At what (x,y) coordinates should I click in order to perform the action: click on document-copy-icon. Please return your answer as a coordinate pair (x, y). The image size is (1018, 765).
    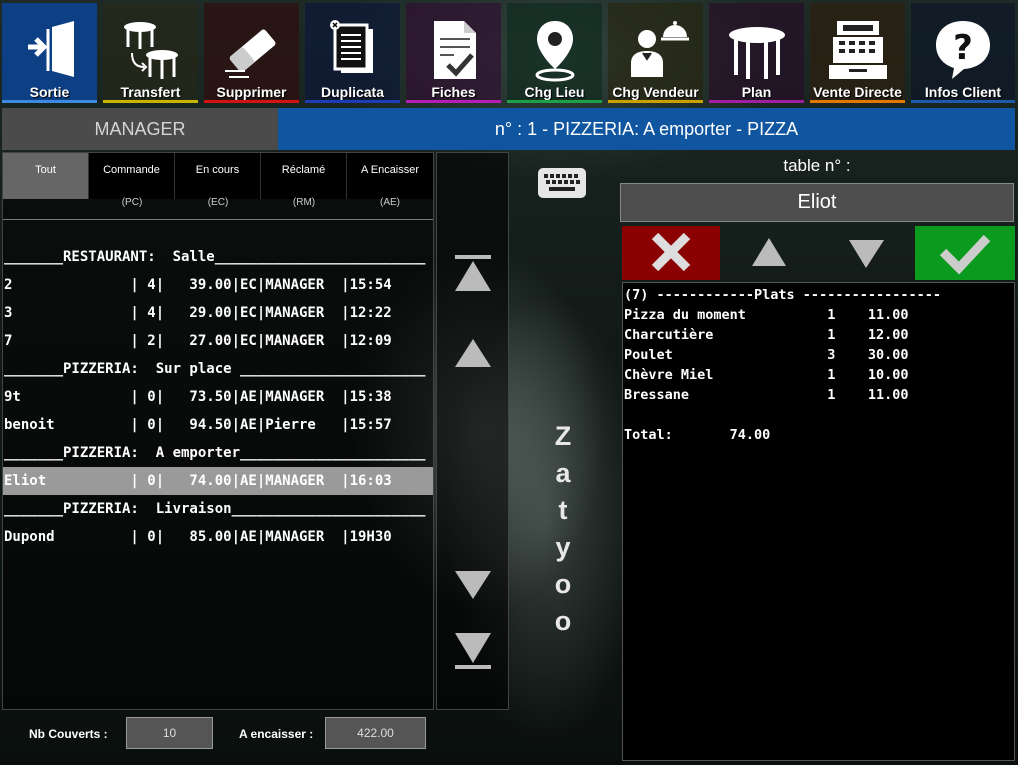
    Looking at the image, I should click on (351, 46).